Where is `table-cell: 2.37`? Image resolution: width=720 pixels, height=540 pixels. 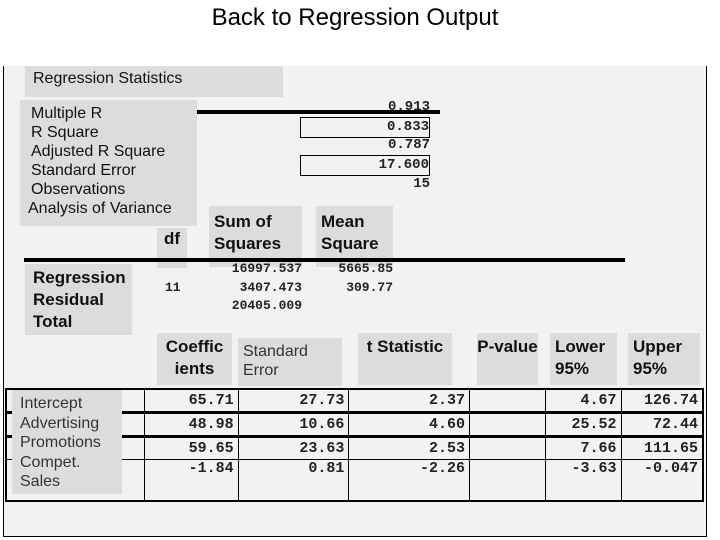 table-cell: 2.37 is located at coordinates (409, 400).